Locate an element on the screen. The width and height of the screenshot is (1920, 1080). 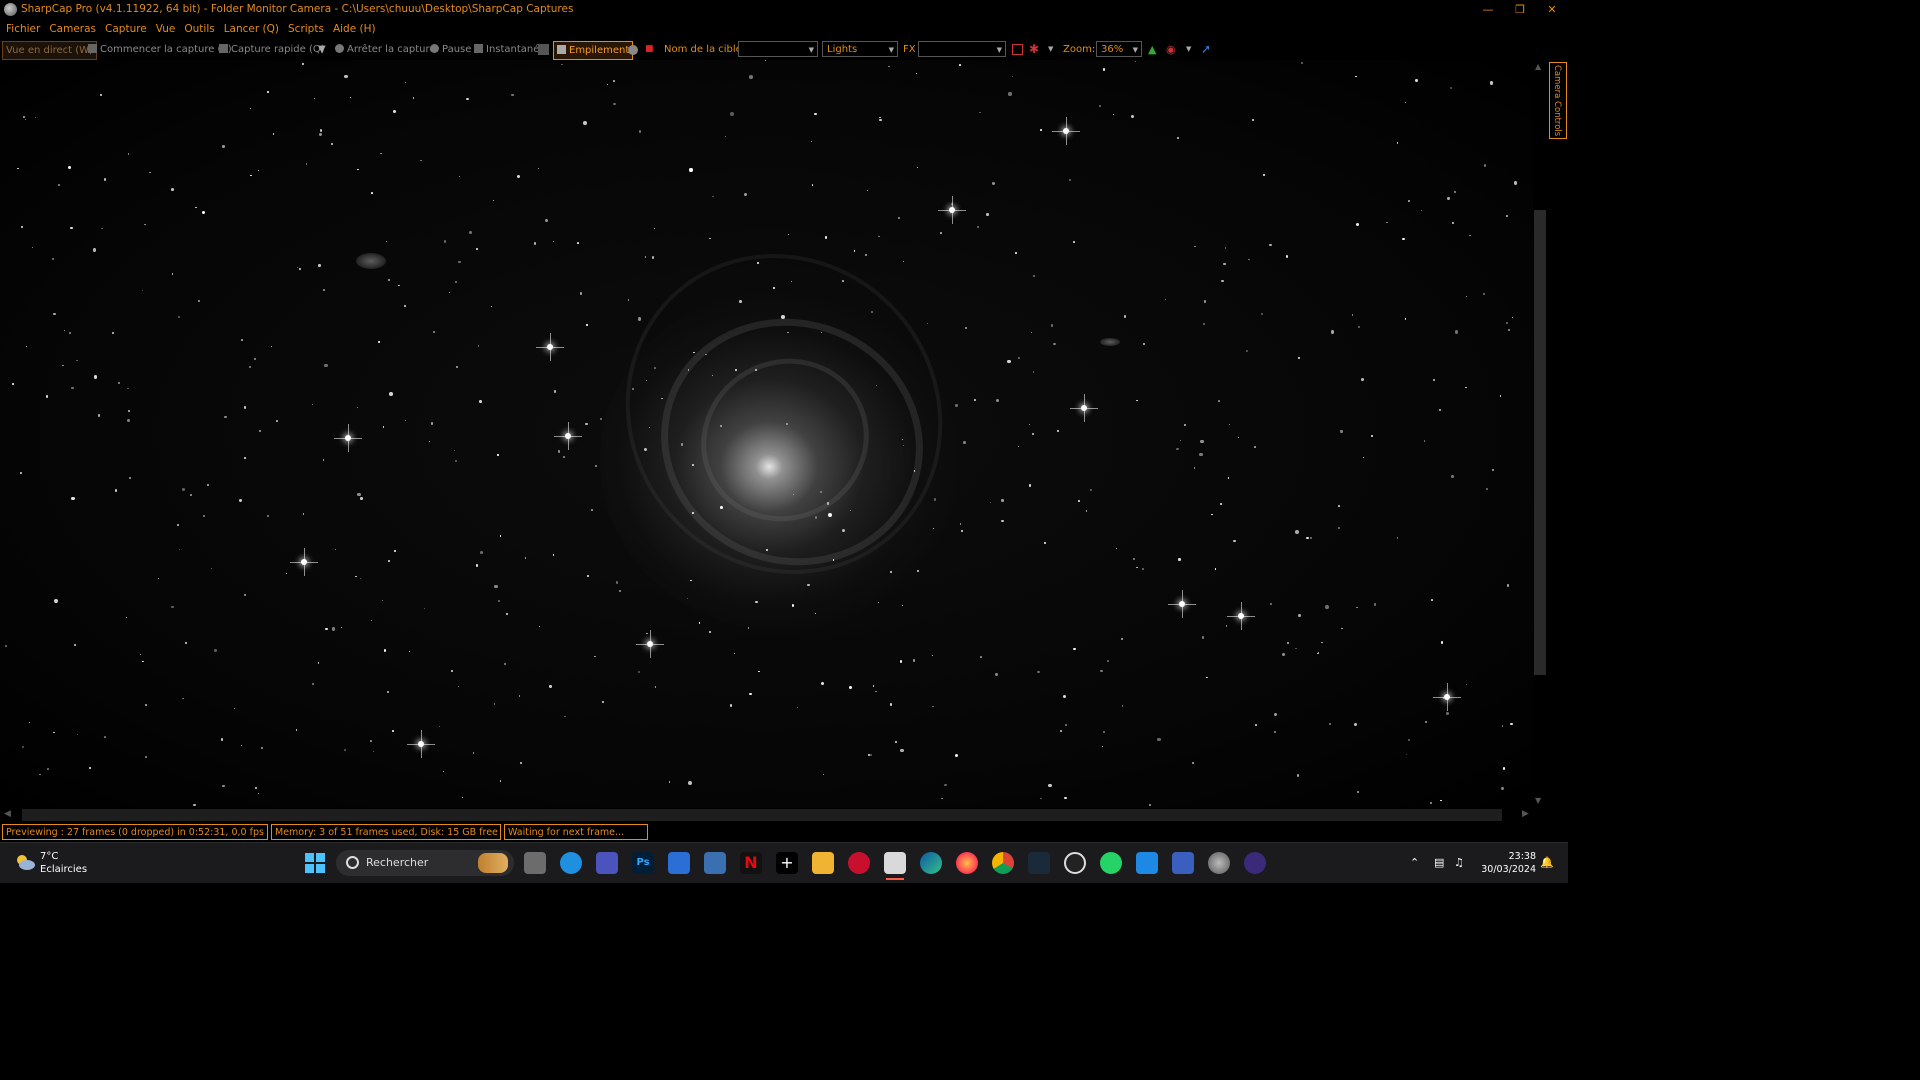
focus-dropdown-icon: ▼ is located at coordinates (1188, 49).